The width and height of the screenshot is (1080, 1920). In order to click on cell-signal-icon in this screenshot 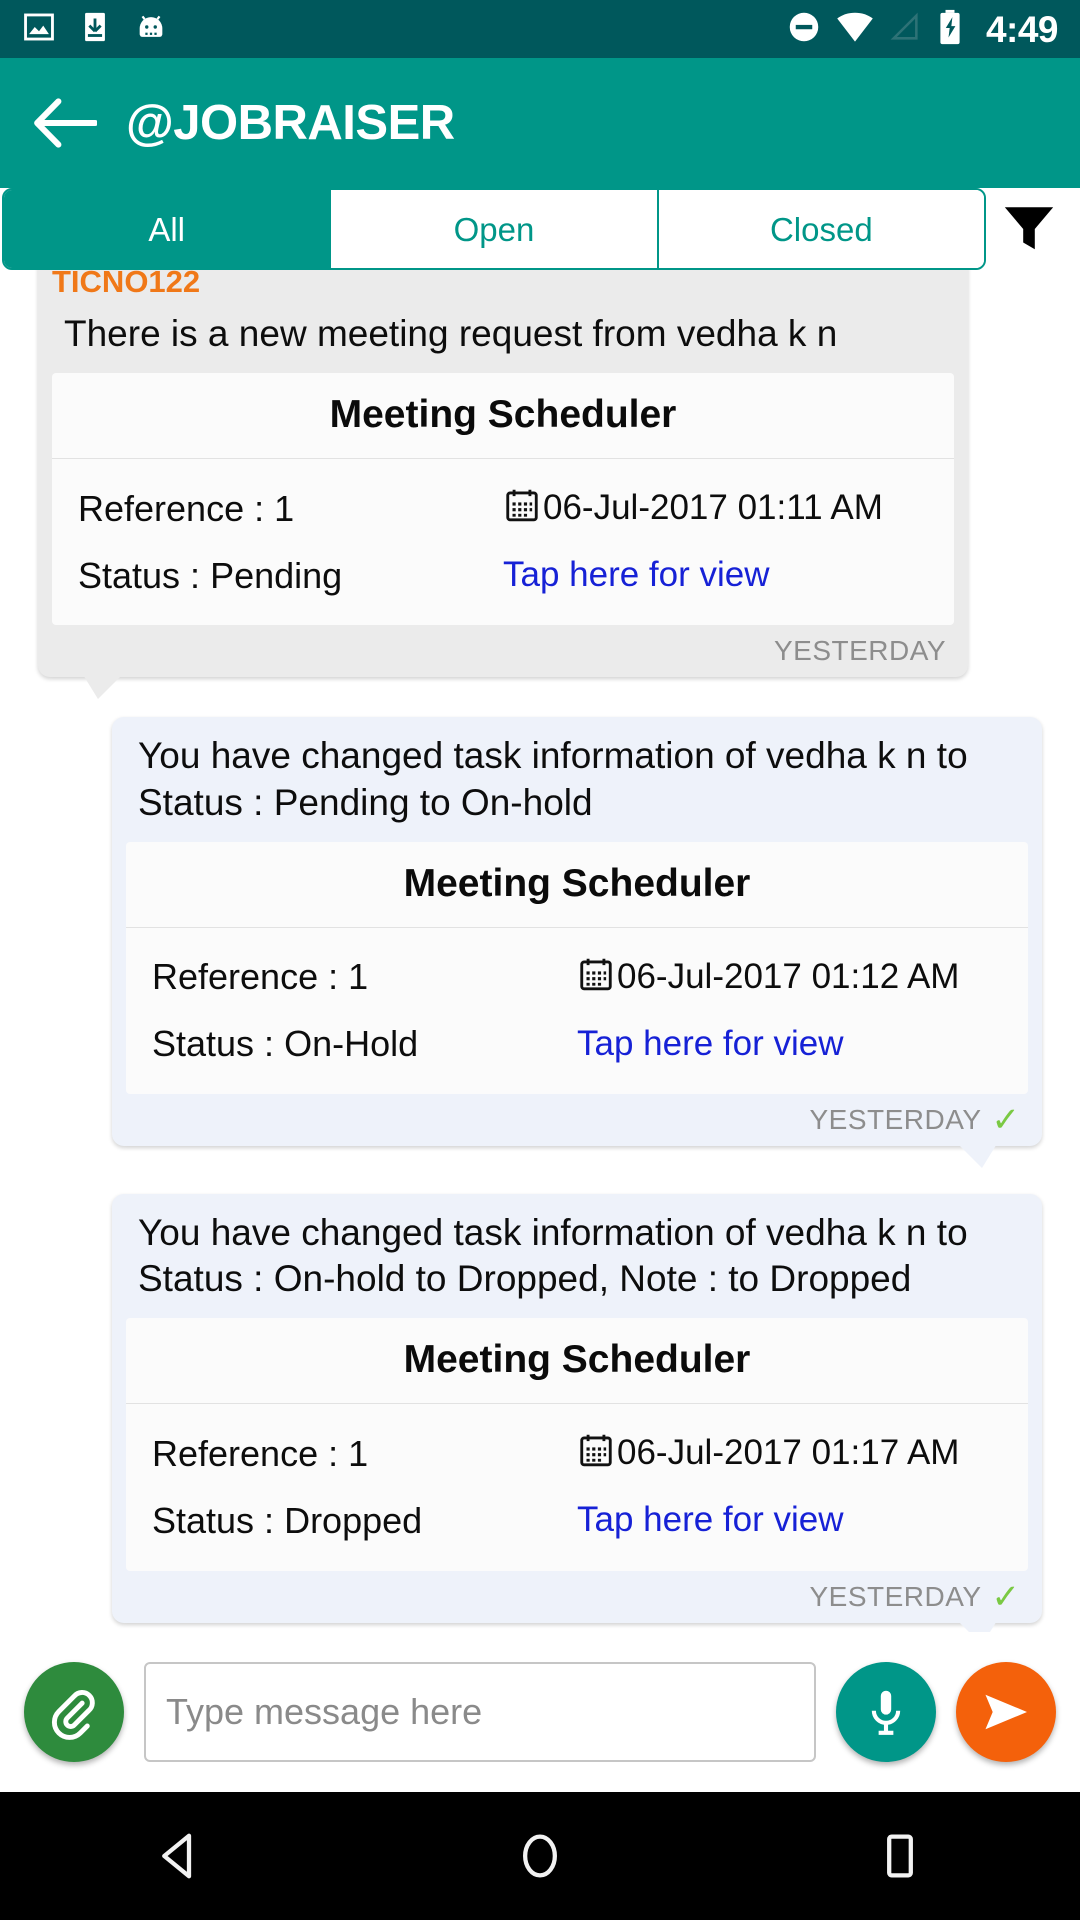, I will do `click(905, 29)`.